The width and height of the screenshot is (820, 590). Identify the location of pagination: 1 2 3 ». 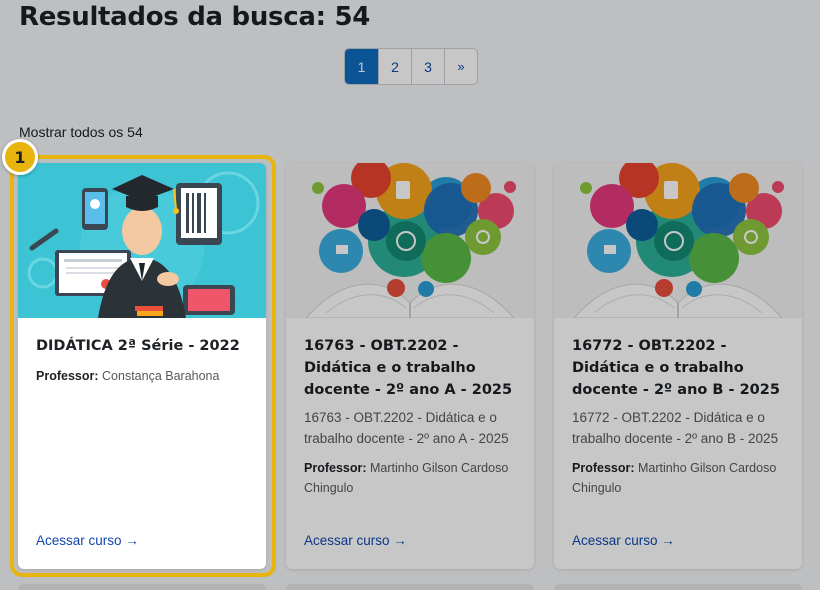
(411, 66).